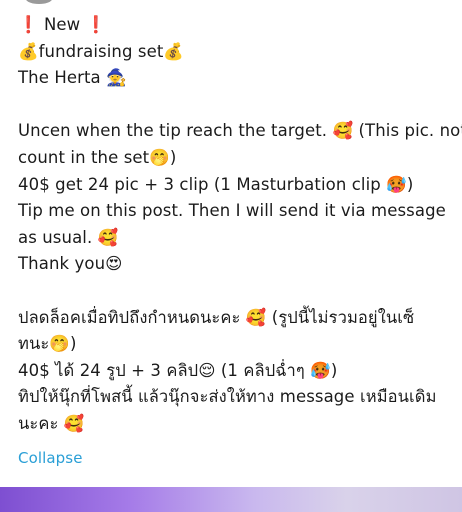 The image size is (462, 512). I want to click on post-line: count in the set🤭), so click(97, 157).